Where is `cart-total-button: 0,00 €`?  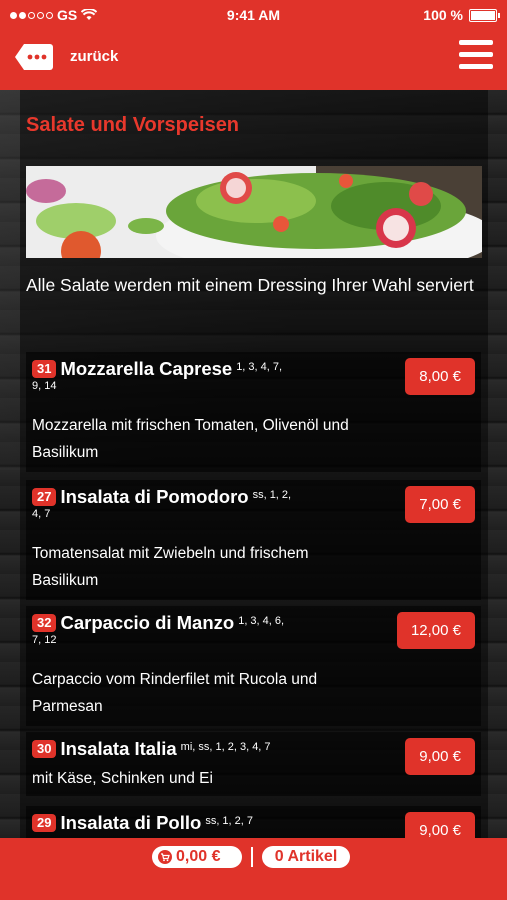 cart-total-button: 0,00 € is located at coordinates (197, 857).